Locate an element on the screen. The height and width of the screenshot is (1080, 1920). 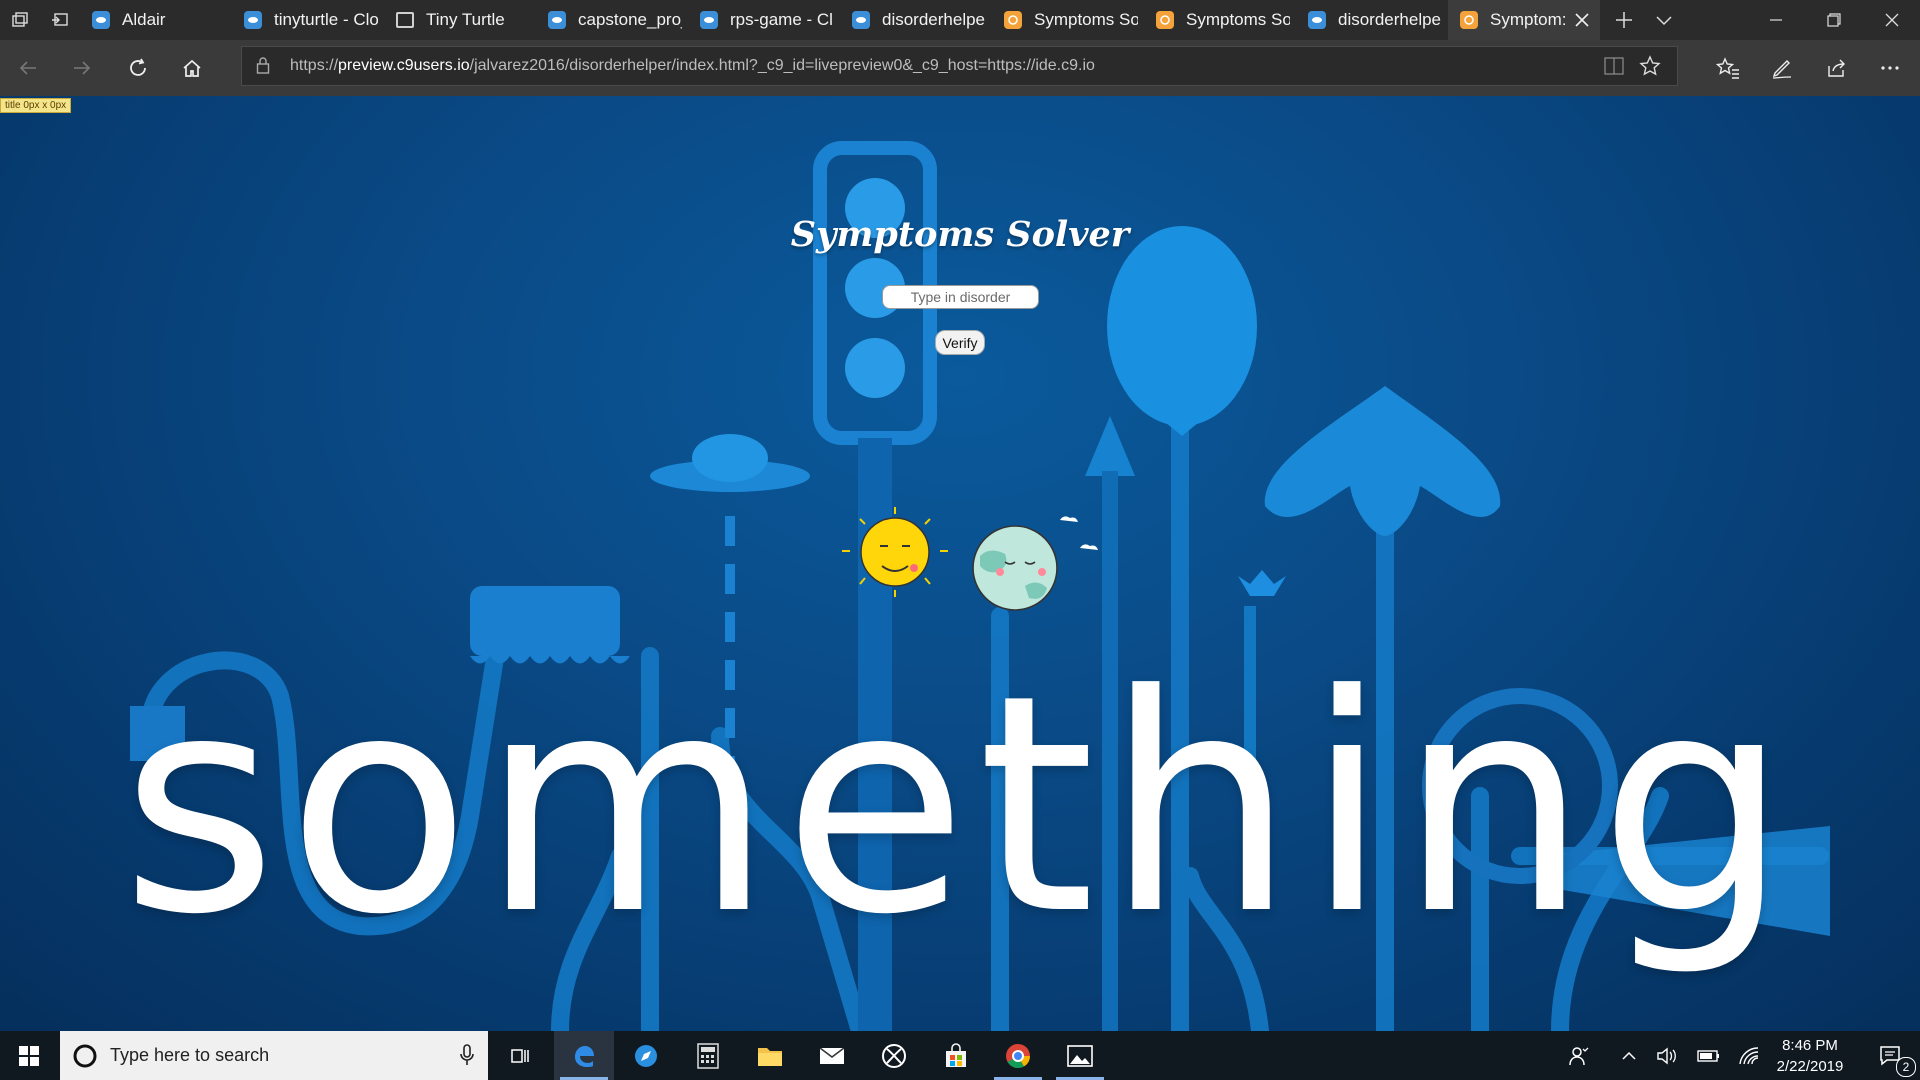
tab-title: Aldair is located at coordinates (144, 19).